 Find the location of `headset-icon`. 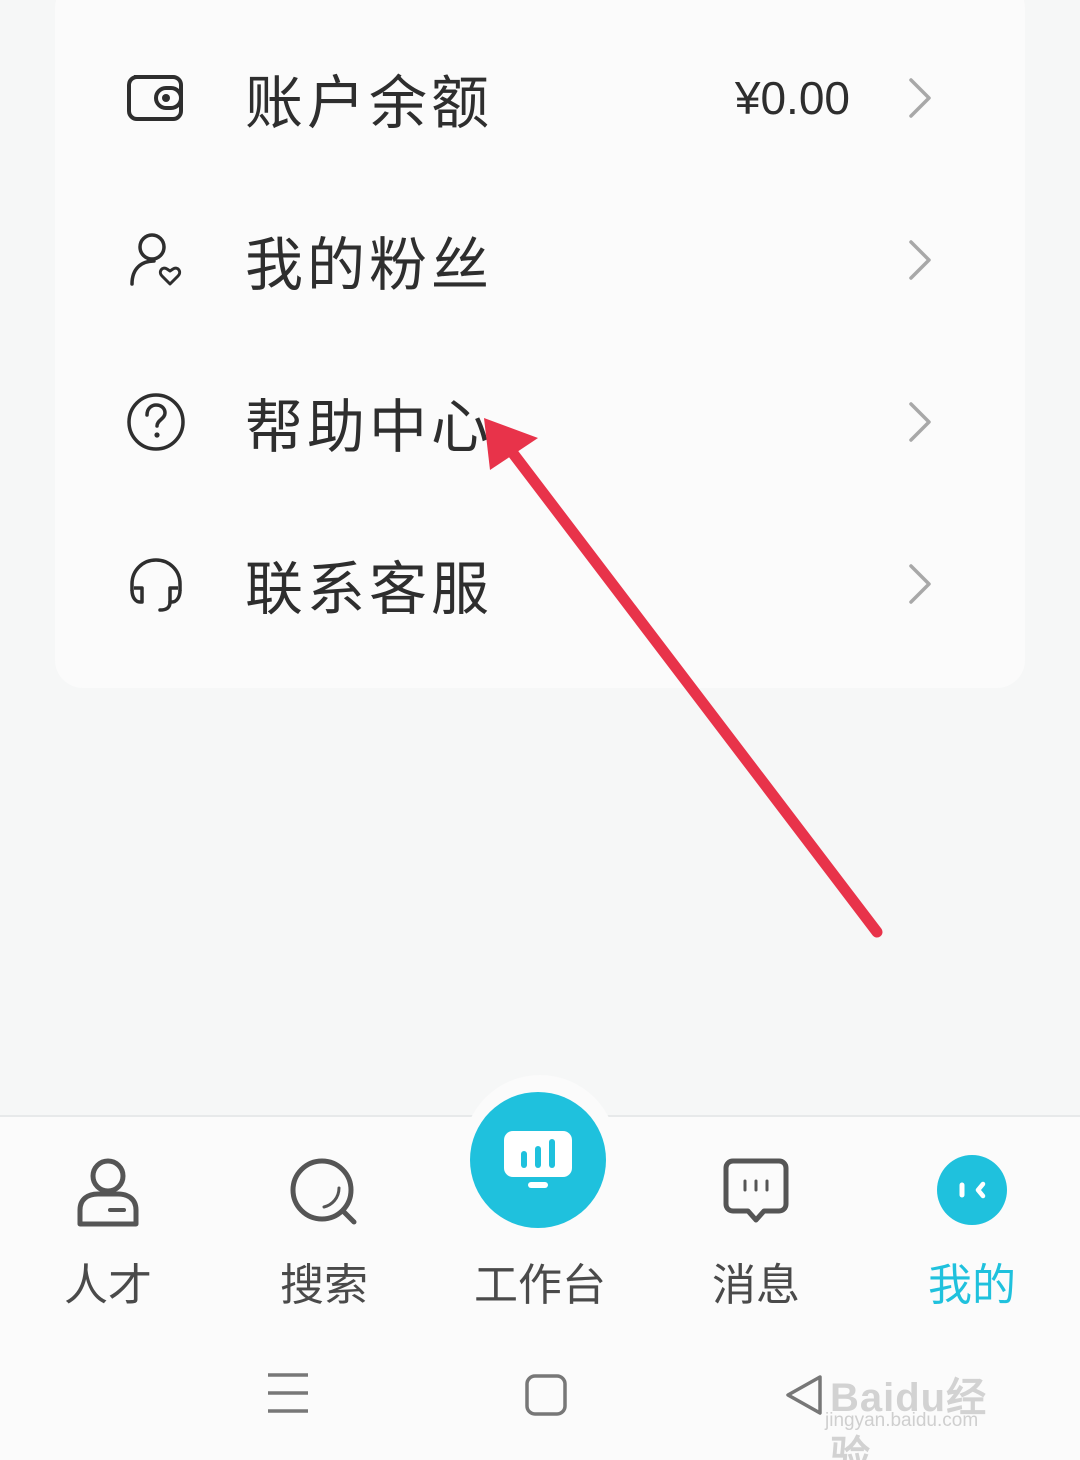

headset-icon is located at coordinates (156, 584).